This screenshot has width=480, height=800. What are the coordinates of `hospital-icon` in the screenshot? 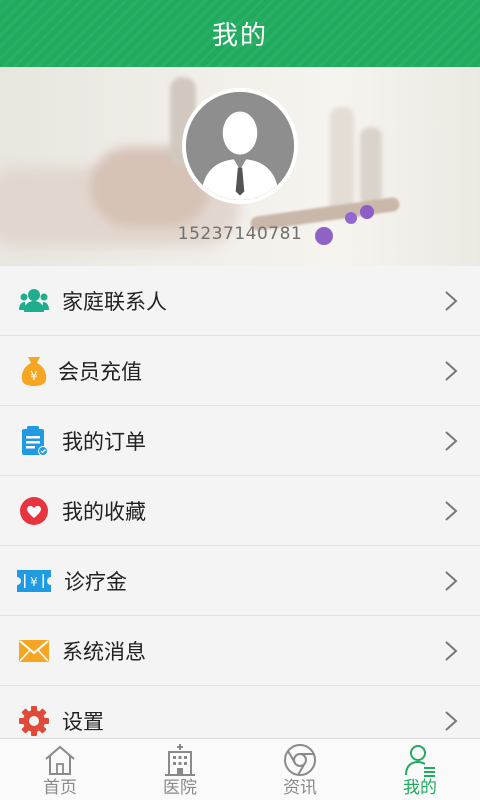 It's located at (180, 760).